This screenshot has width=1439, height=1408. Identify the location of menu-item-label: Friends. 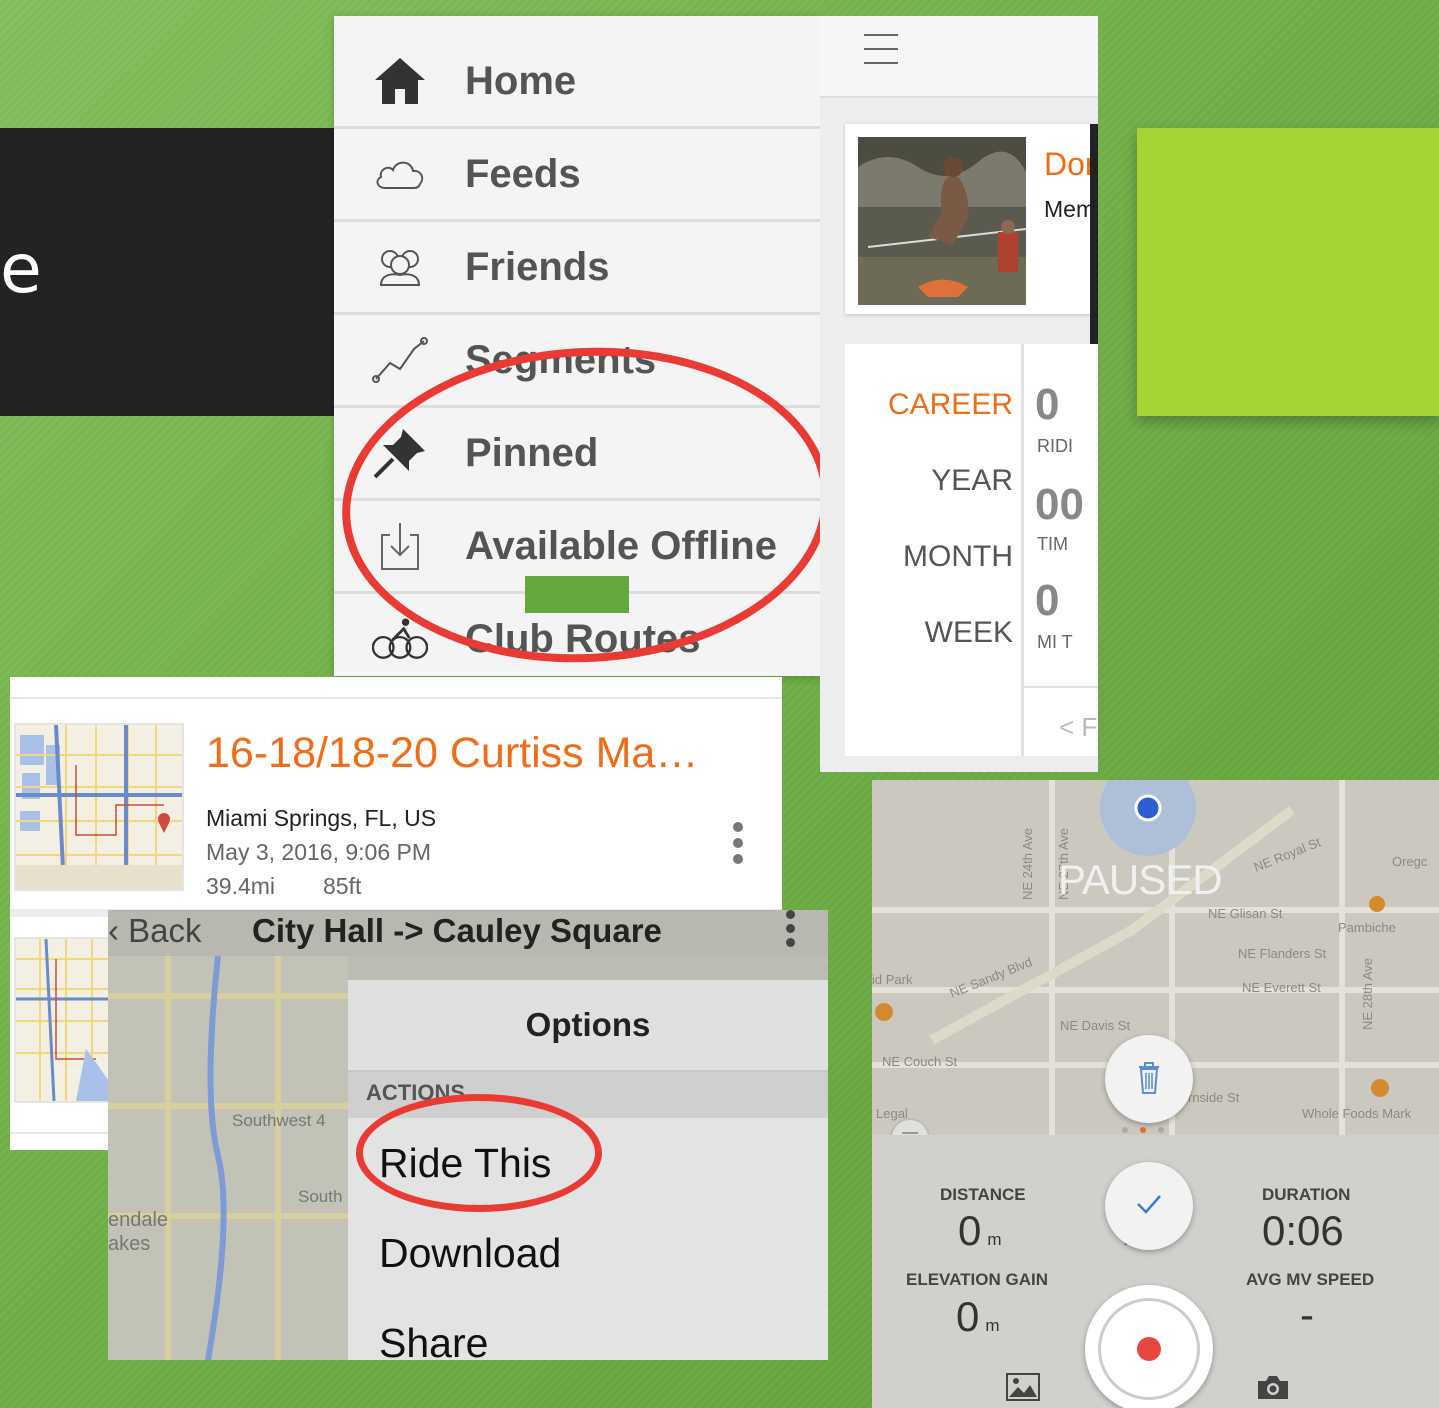
(537, 266).